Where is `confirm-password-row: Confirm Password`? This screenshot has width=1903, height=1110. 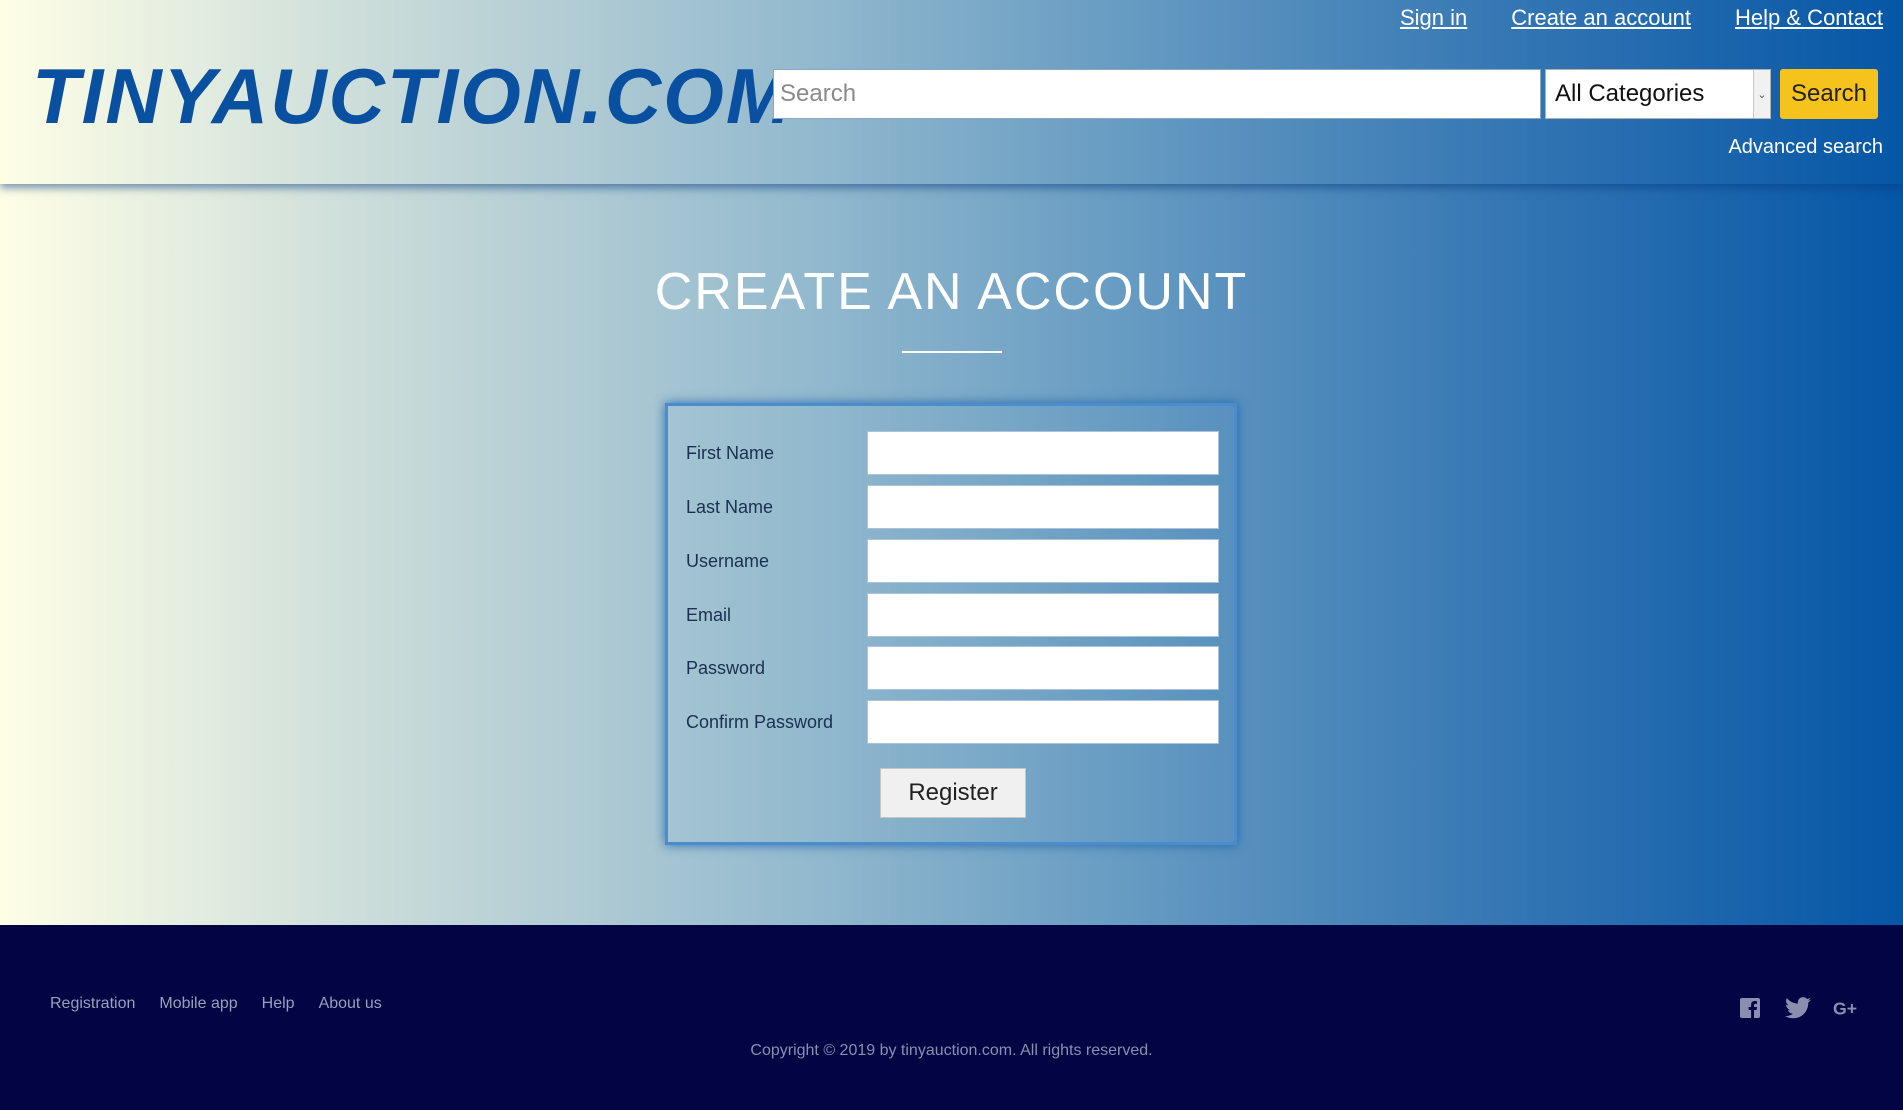 confirm-password-row: Confirm Password is located at coordinates (951, 722).